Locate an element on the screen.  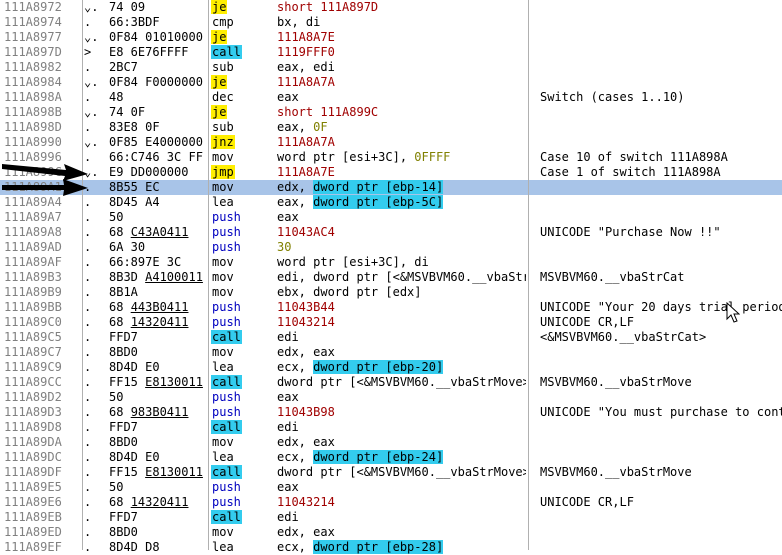
hex-bytes-cell: 48 is located at coordinates (159, 97).